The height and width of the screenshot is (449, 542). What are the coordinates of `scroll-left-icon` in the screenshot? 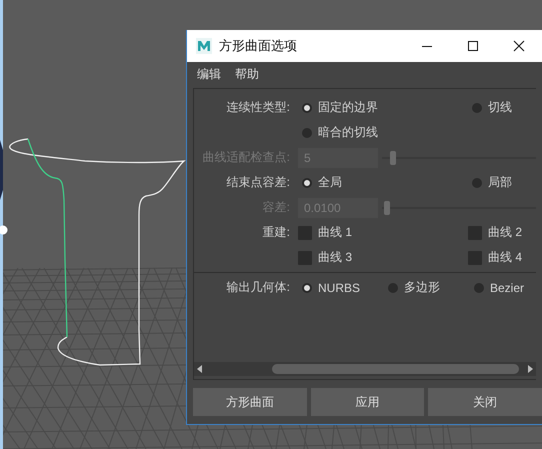 It's located at (200, 369).